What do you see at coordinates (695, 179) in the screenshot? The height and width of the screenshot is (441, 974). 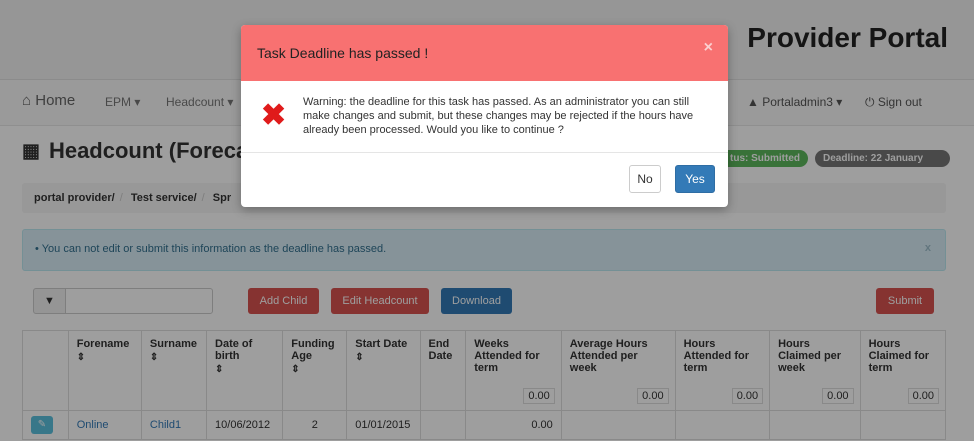 I see `yes-button: Yes` at bounding box center [695, 179].